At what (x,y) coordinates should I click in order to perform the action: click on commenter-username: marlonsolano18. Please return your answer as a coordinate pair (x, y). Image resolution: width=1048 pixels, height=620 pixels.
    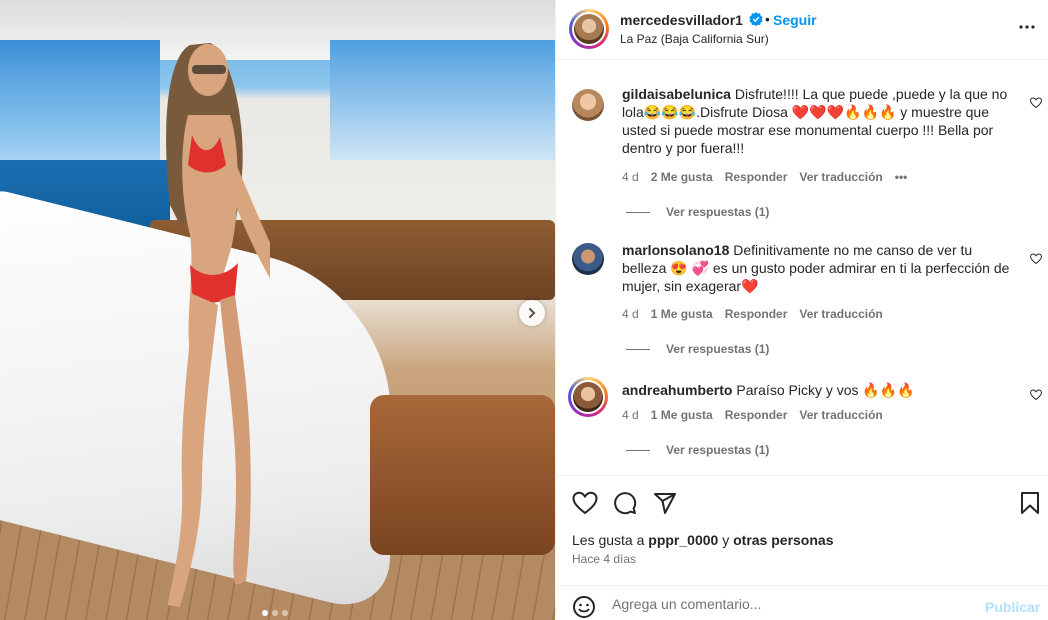
    Looking at the image, I should click on (675, 250).